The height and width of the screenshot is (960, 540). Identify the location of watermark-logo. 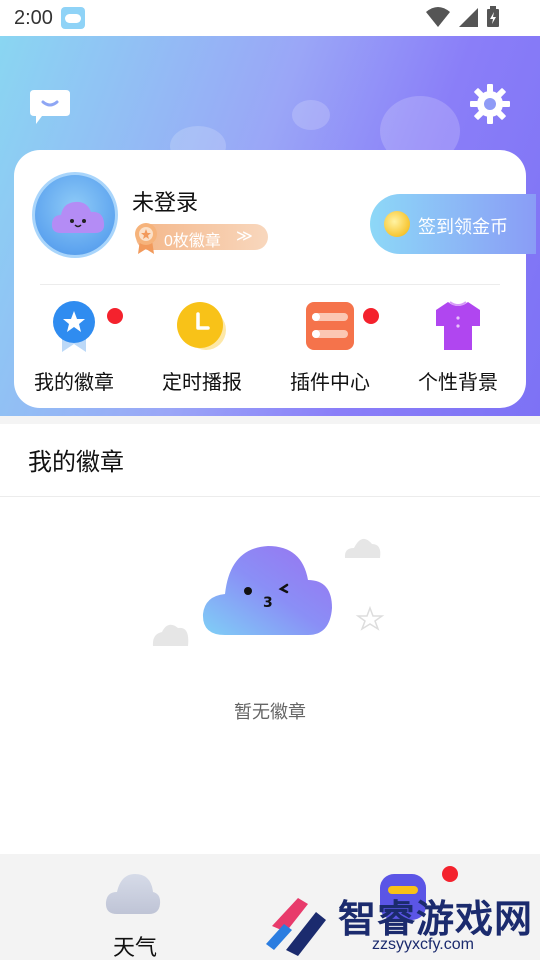
(296, 927).